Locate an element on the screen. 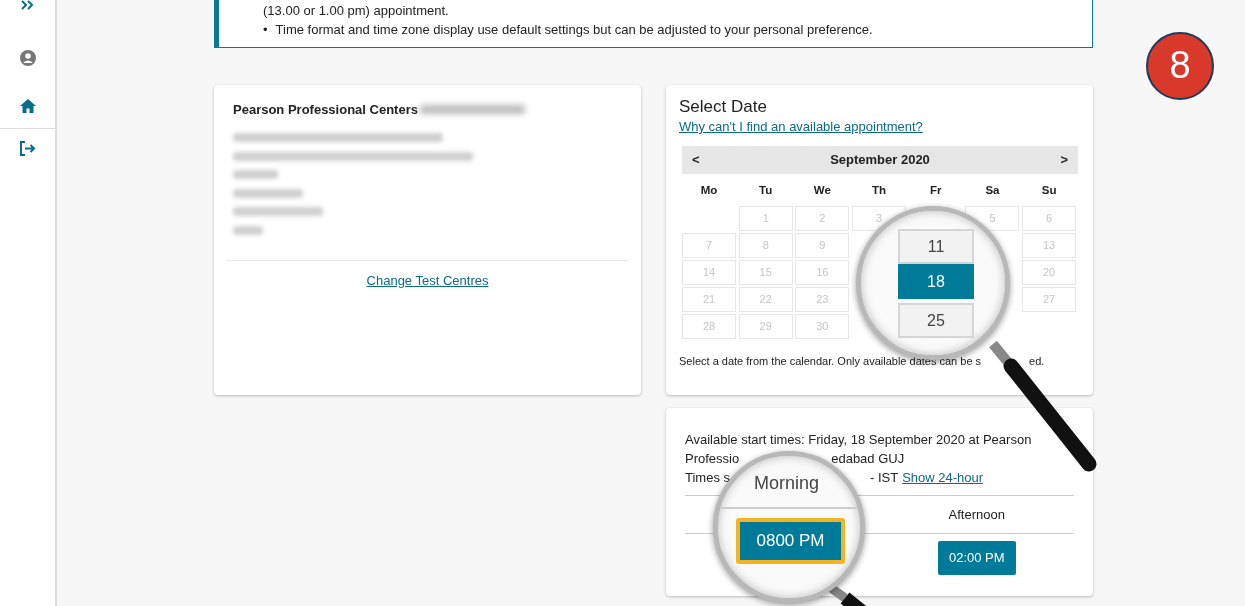 This screenshot has height=606, width=1245. calendar-day: 2 is located at coordinates (822, 218).